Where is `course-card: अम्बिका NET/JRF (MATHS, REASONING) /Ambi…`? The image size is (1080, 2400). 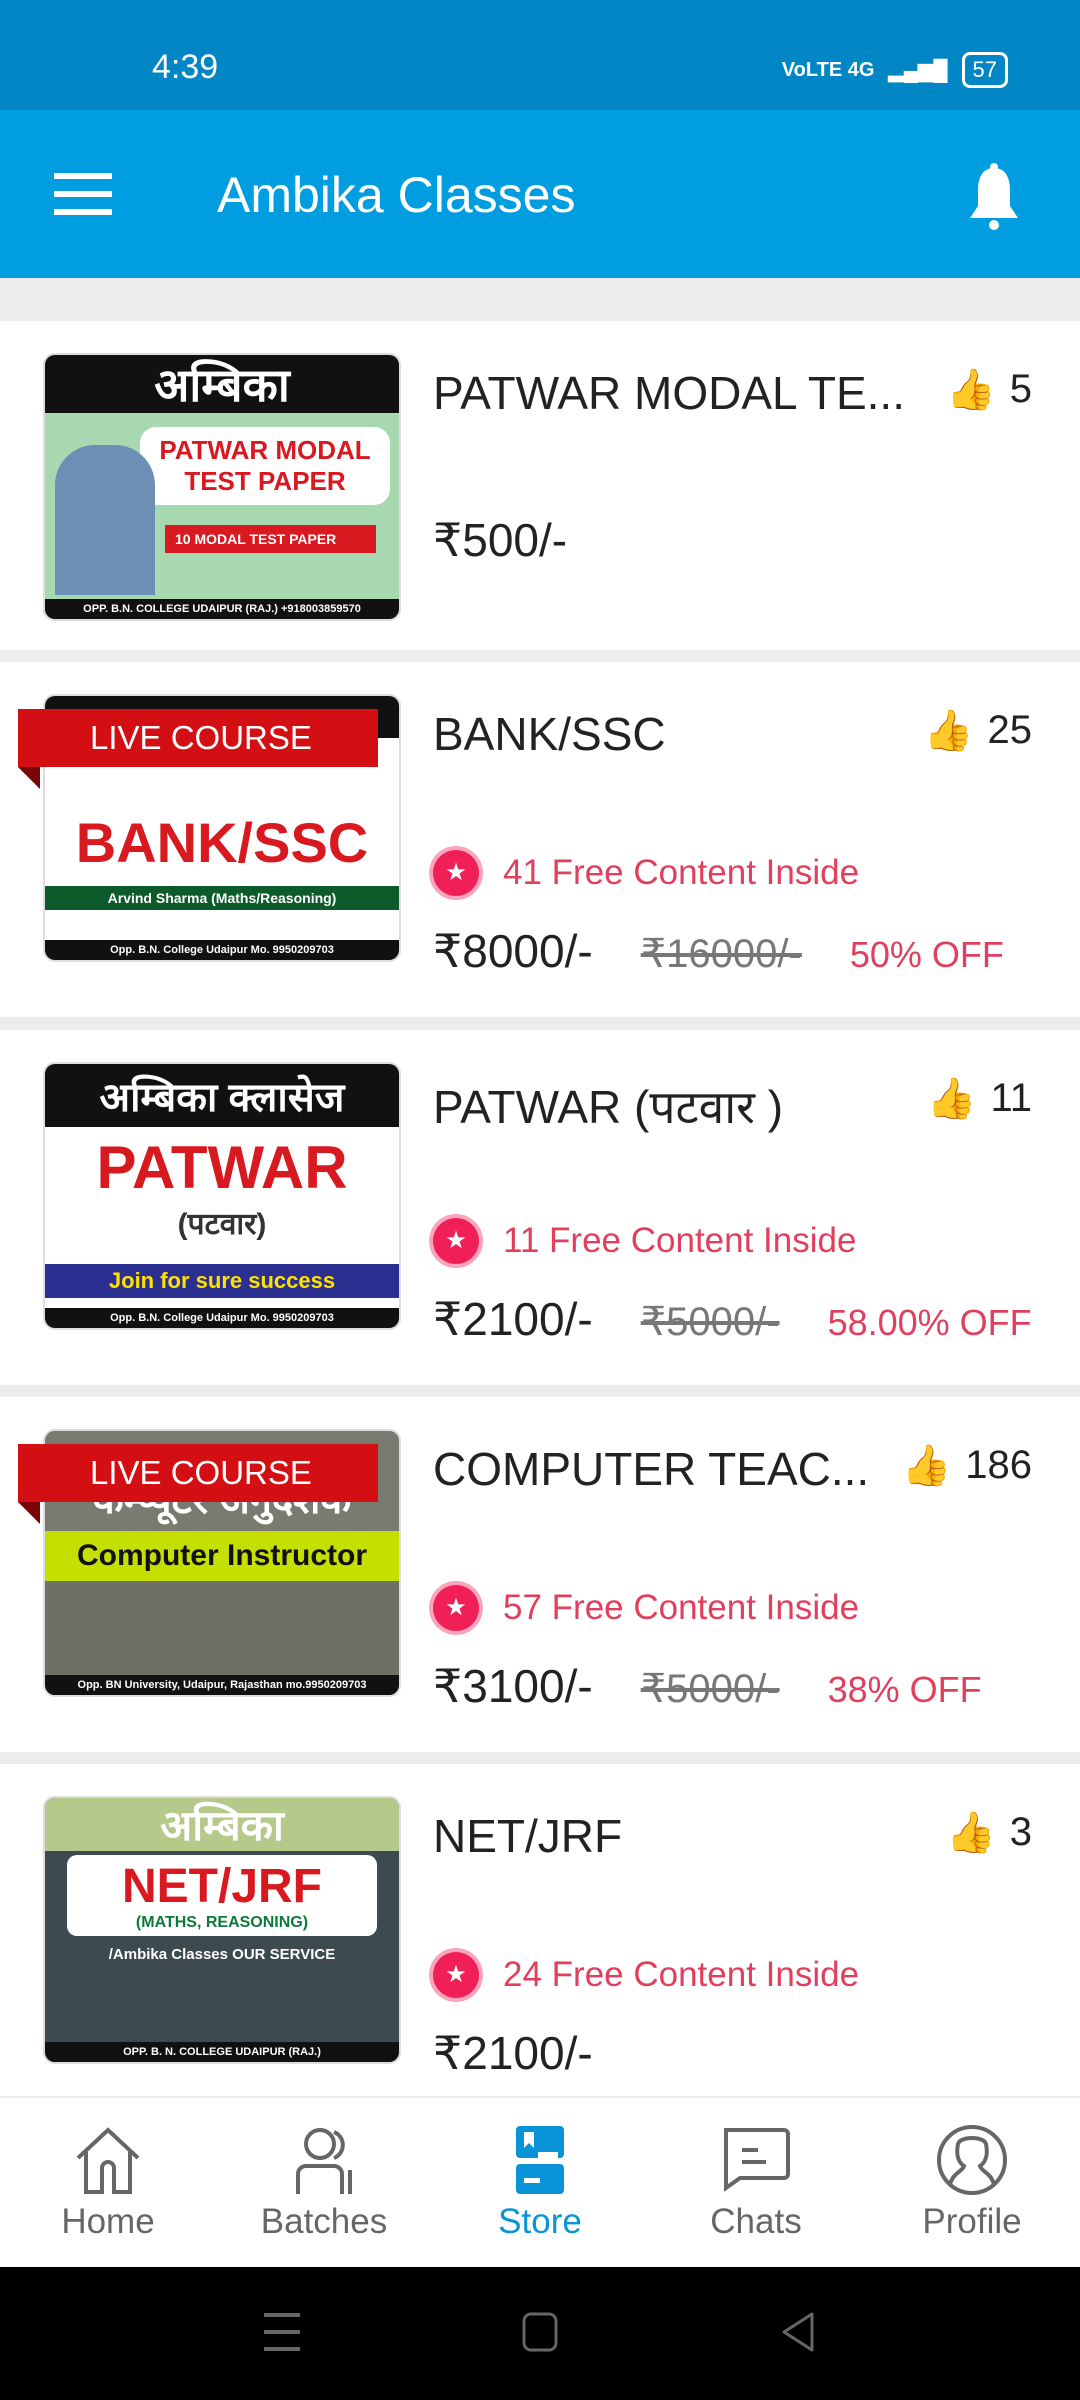
course-card: अम्बिका NET/JRF (MATHS, REASONING) /Ambi… is located at coordinates (540, 1930).